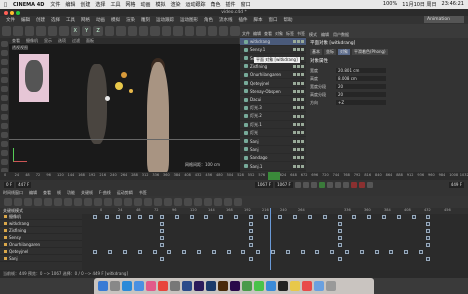  I want to click on menubar-item: 动画, so click(145, 4).